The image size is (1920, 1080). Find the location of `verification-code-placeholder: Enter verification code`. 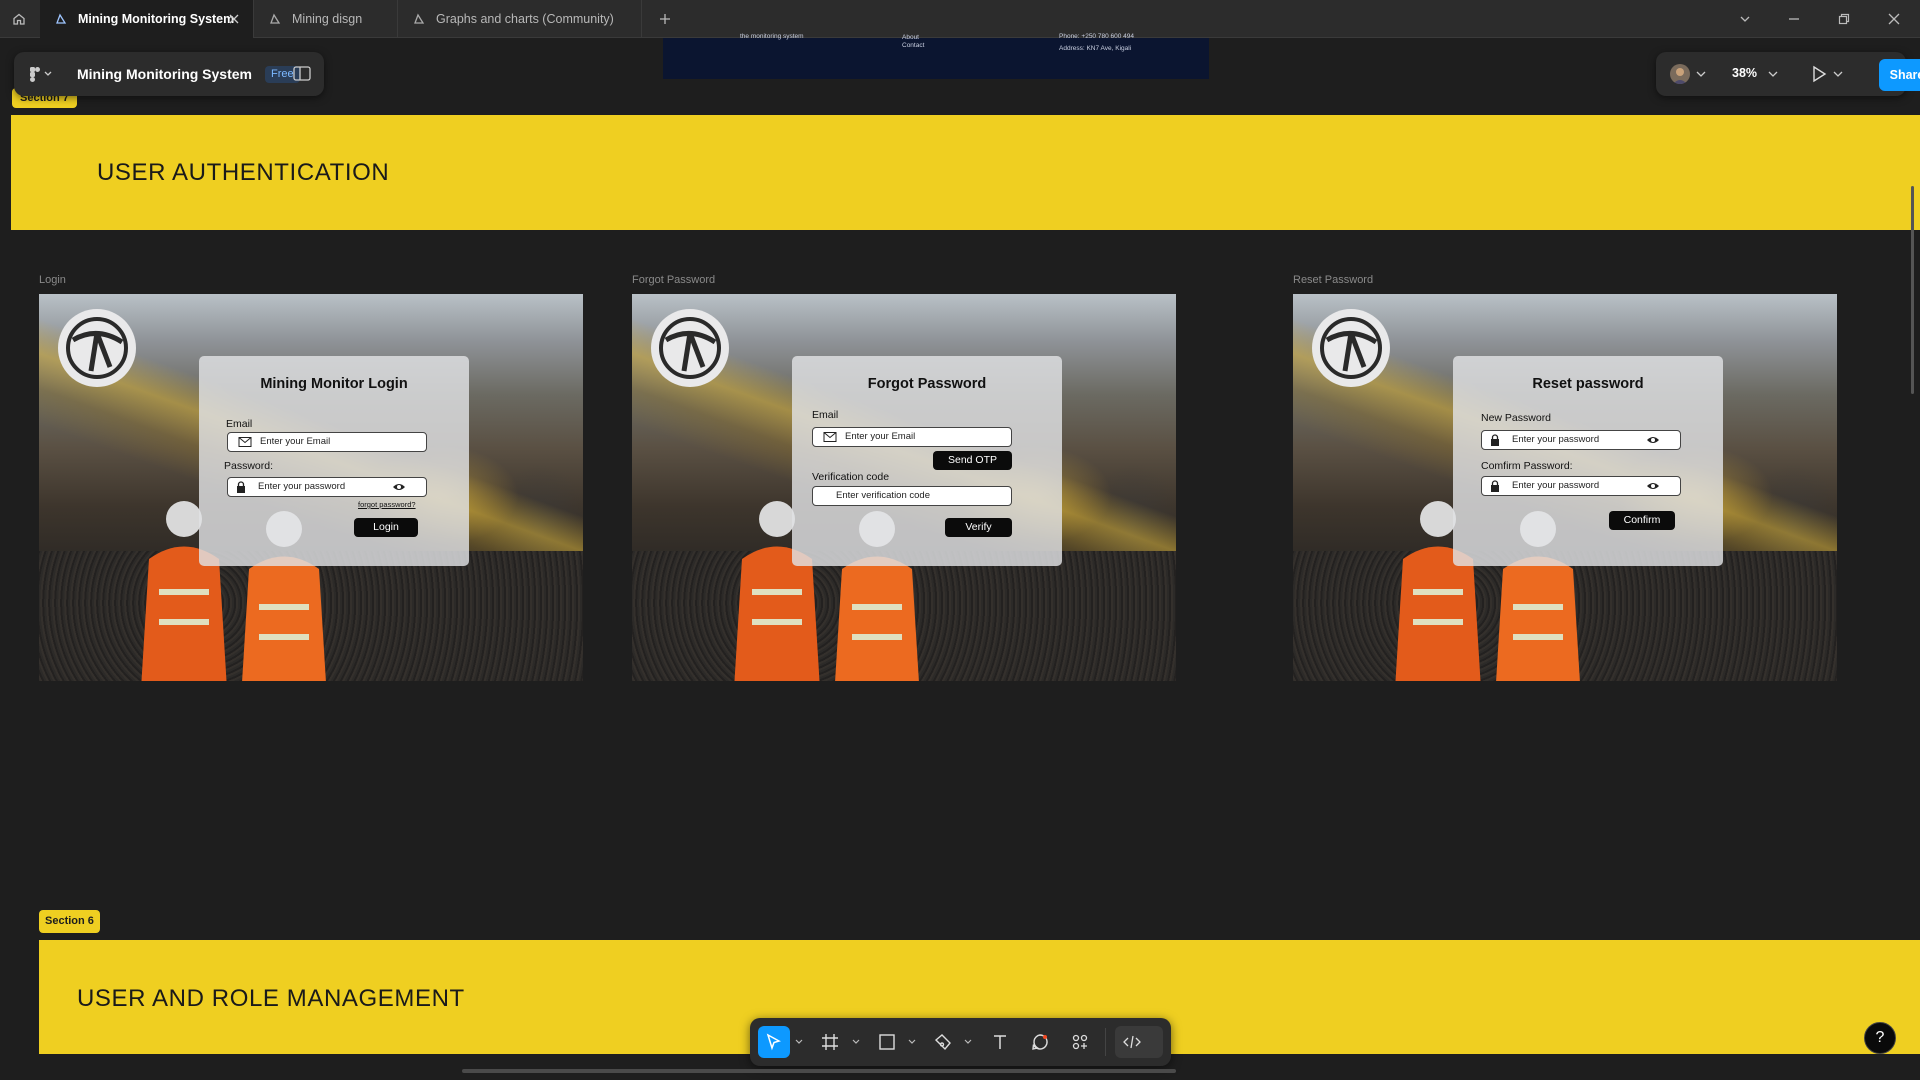

verification-code-placeholder: Enter verification code is located at coordinates (883, 495).